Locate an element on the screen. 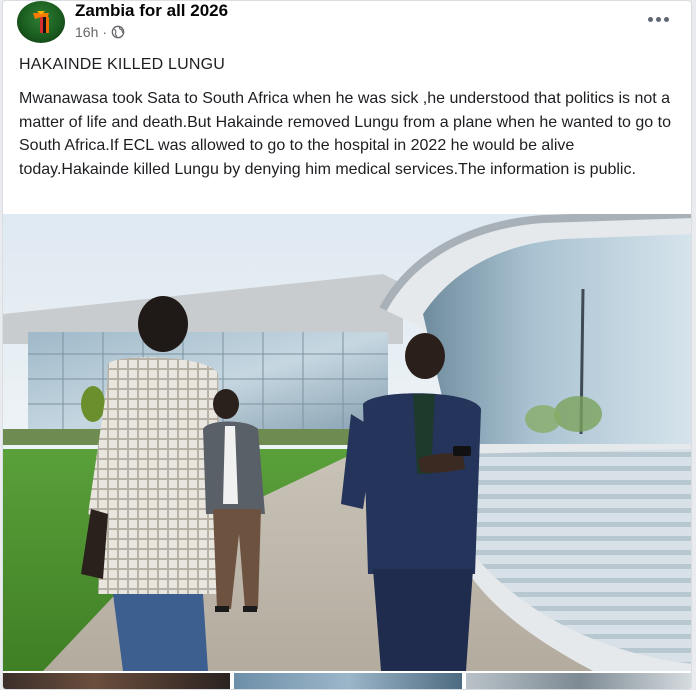 The width and height of the screenshot is (696, 690). photo-thumbnails is located at coordinates (347, 681).